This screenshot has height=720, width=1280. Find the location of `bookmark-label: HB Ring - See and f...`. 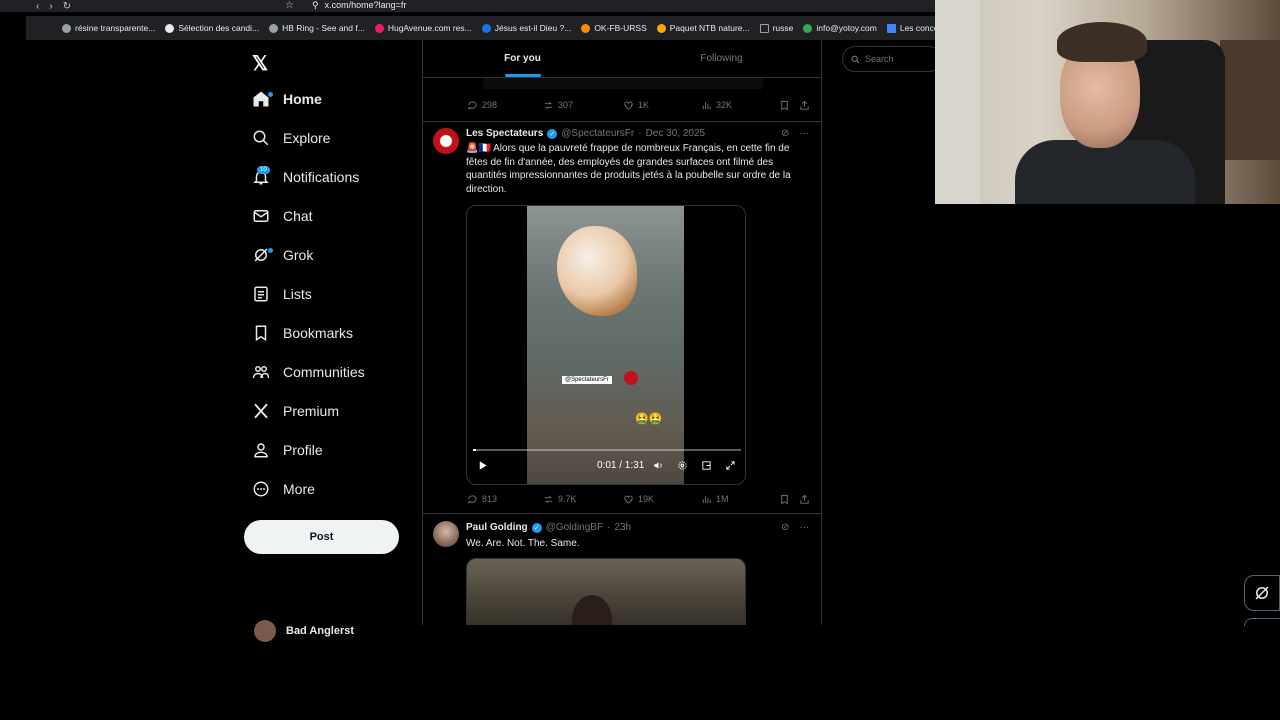

bookmark-label: HB Ring - See and f... is located at coordinates (323, 28).